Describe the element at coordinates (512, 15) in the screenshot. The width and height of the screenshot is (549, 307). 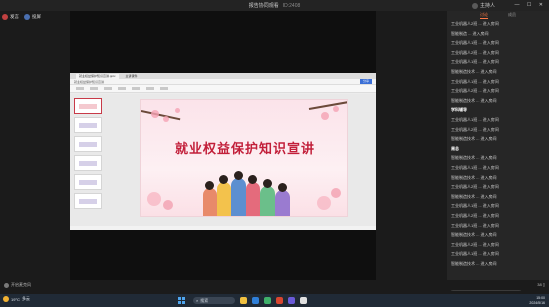
I see `tab-members: 成员` at that location.